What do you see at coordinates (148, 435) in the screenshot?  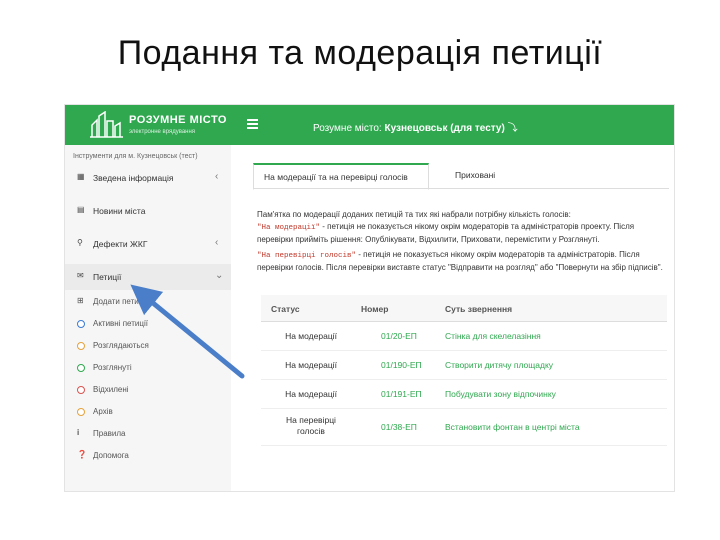 I see `sidebar-subitem-rules: i Правила` at bounding box center [148, 435].